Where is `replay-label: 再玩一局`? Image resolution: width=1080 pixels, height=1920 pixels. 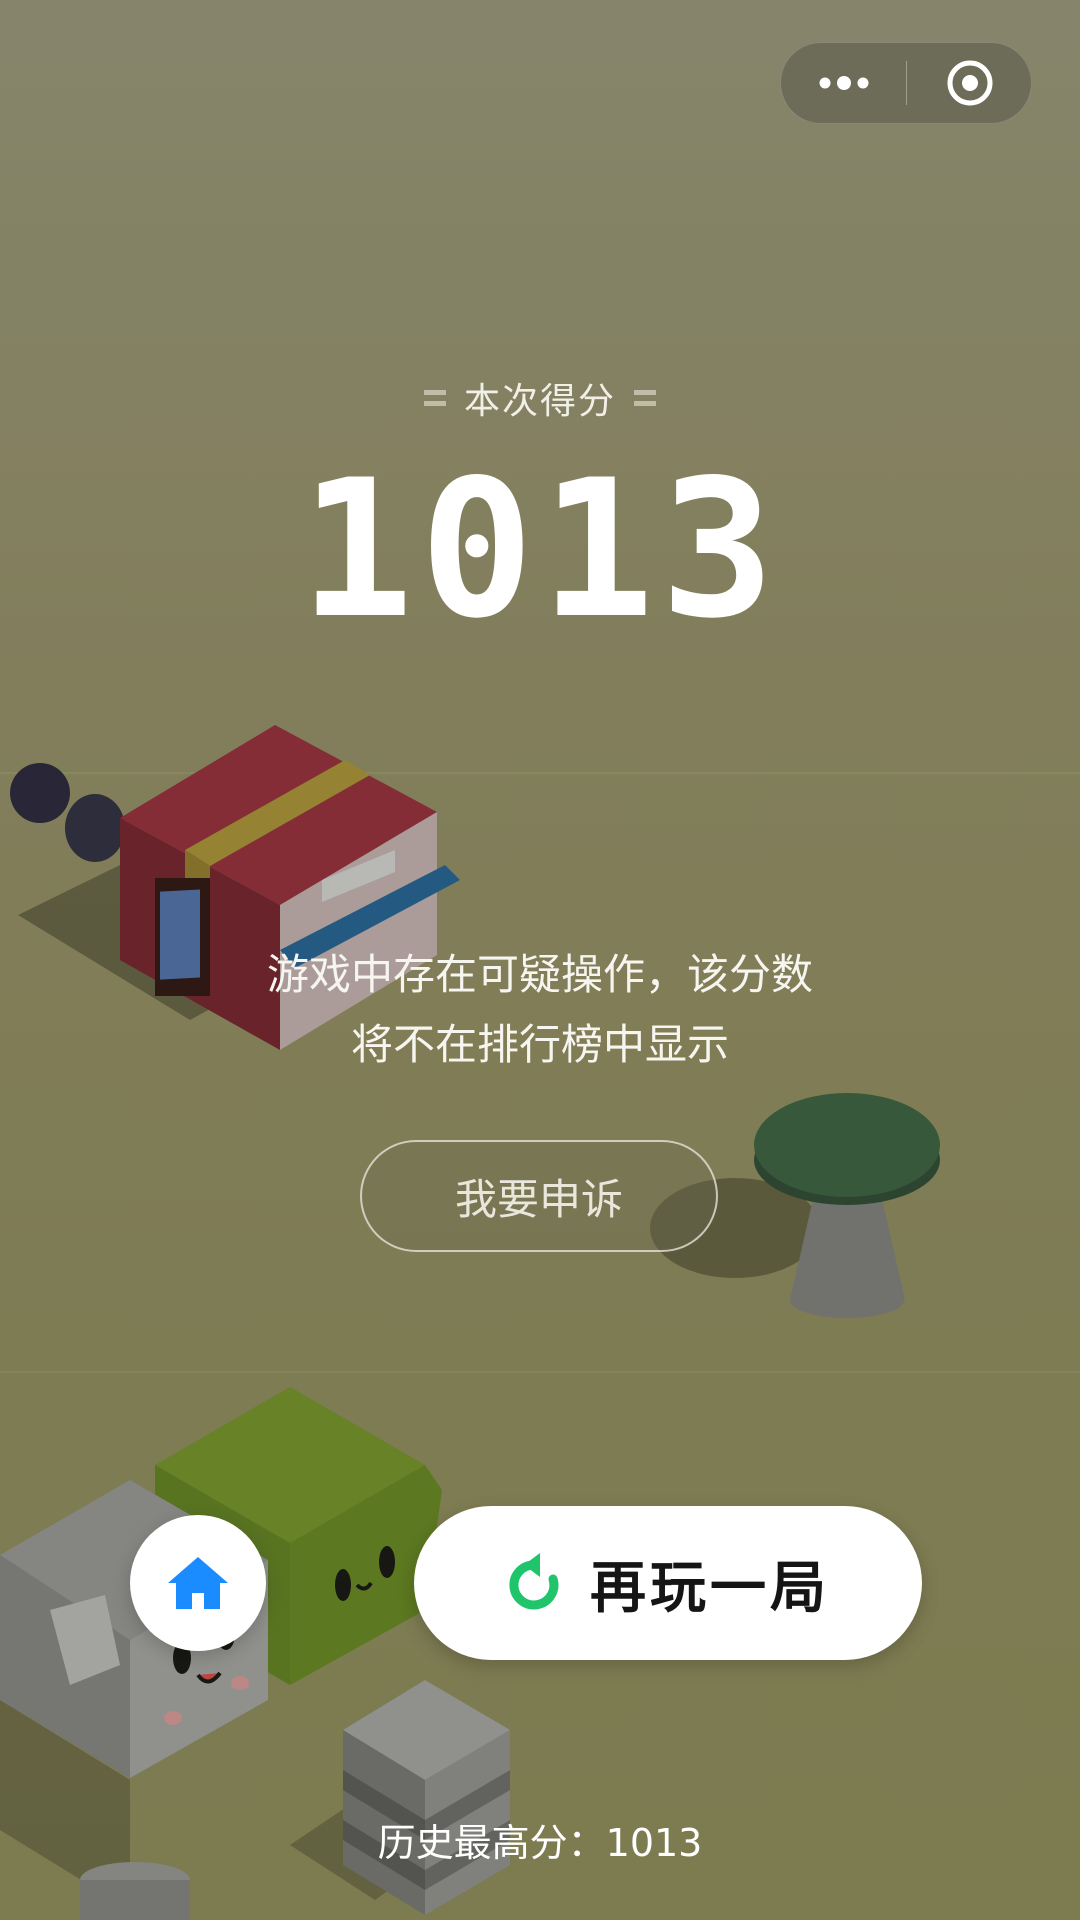
replay-label: 再玩一局 is located at coordinates (710, 1588).